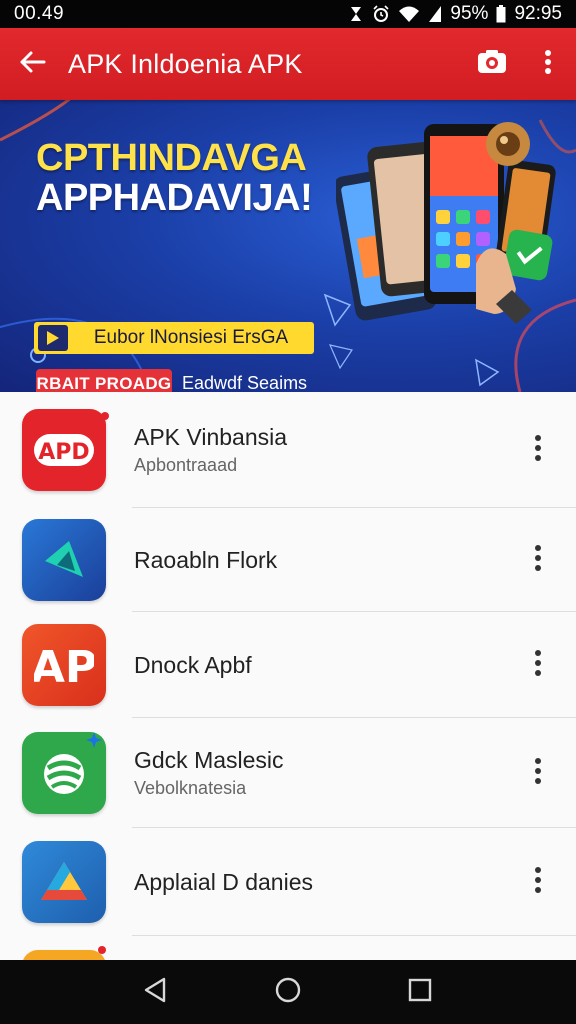 The height and width of the screenshot is (1024, 576). I want to click on svg-text: APD, so click(63, 452).